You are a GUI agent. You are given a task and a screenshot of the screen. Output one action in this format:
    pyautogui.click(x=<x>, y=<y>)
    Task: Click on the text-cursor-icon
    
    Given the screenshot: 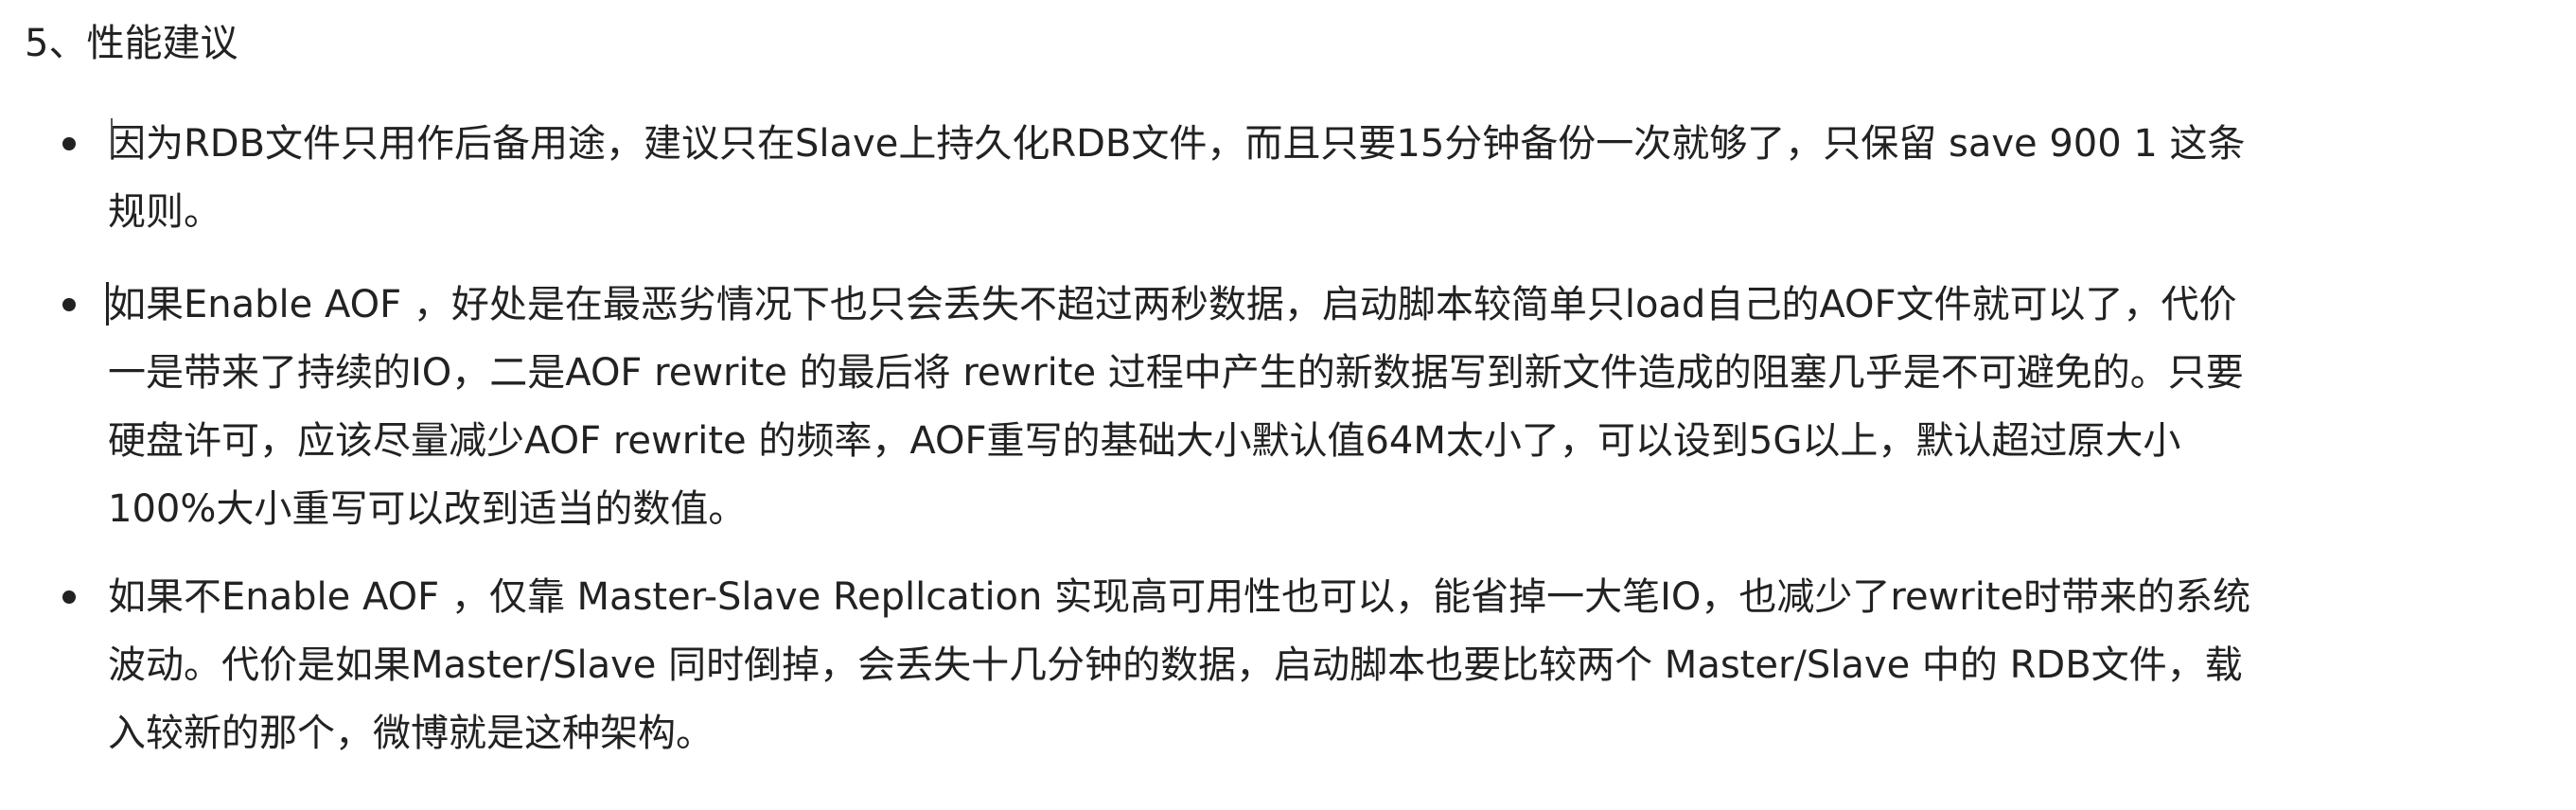 What is the action you would take?
    pyautogui.click(x=112, y=137)
    